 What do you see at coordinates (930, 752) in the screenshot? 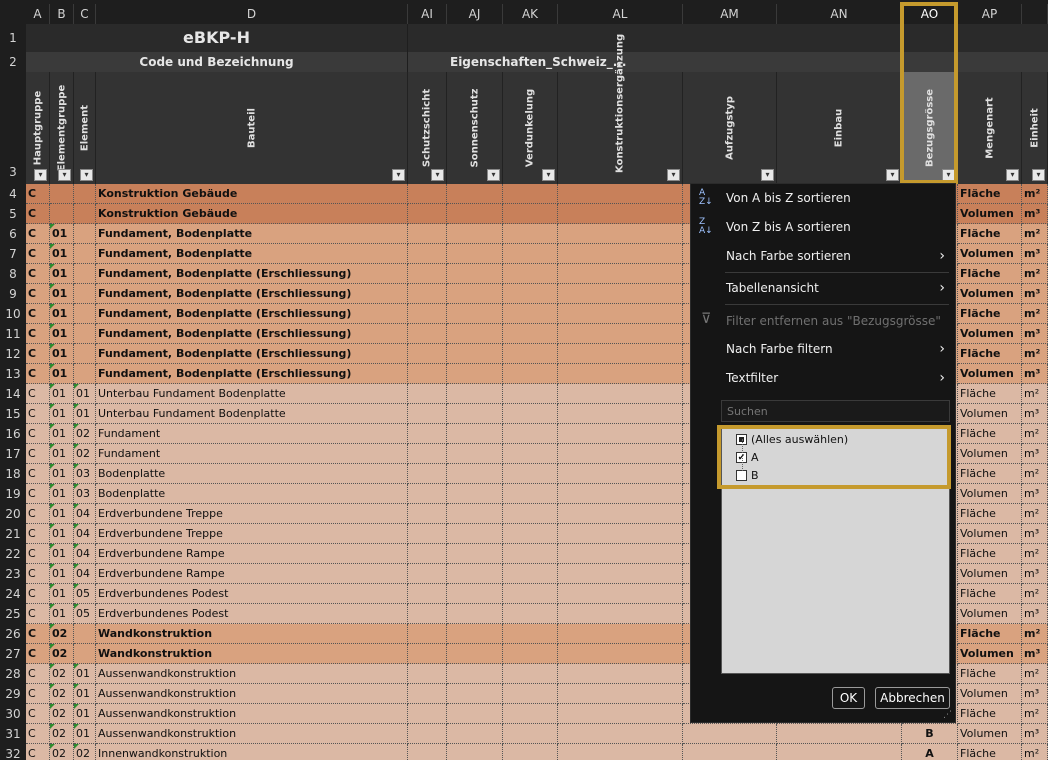
I see `cell-ao: A` at bounding box center [930, 752].